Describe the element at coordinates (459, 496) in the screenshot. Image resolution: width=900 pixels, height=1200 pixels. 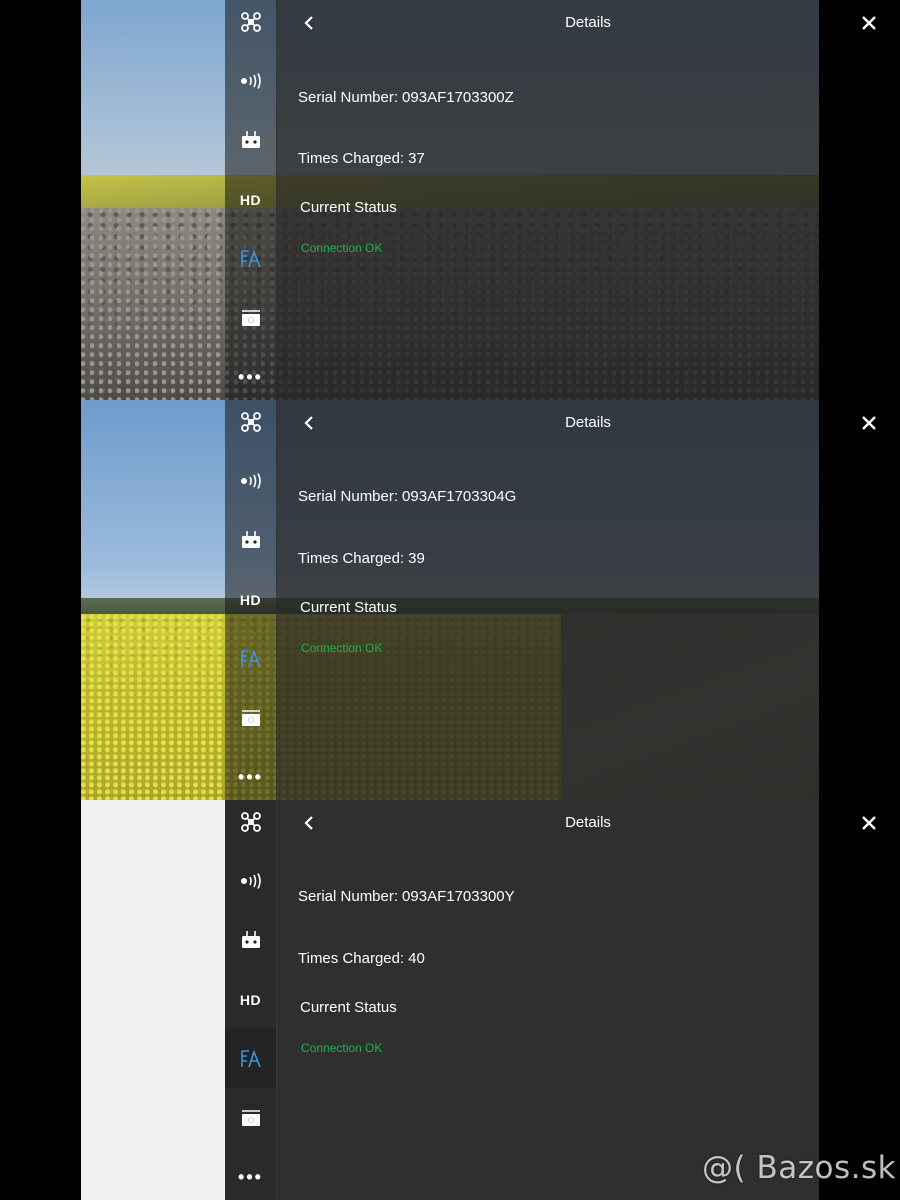
I see `serial-number-value: 093AF1703304G` at that location.